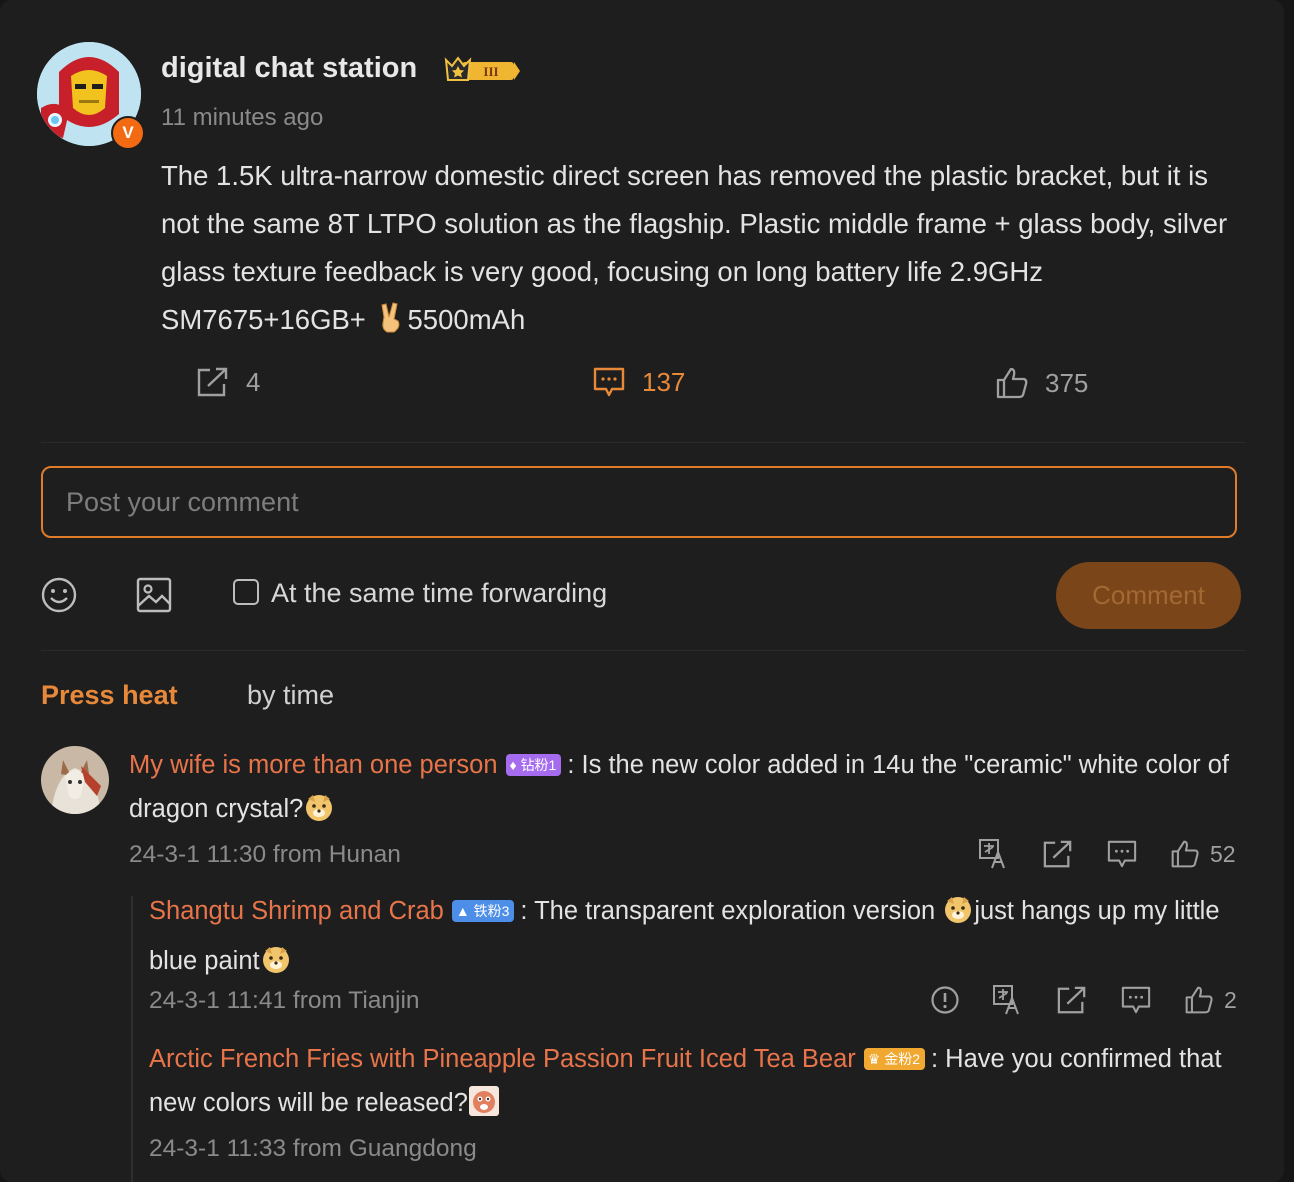 This screenshot has height=1182, width=1294. What do you see at coordinates (1210, 1000) in the screenshot?
I see `like-icon: 2` at bounding box center [1210, 1000].